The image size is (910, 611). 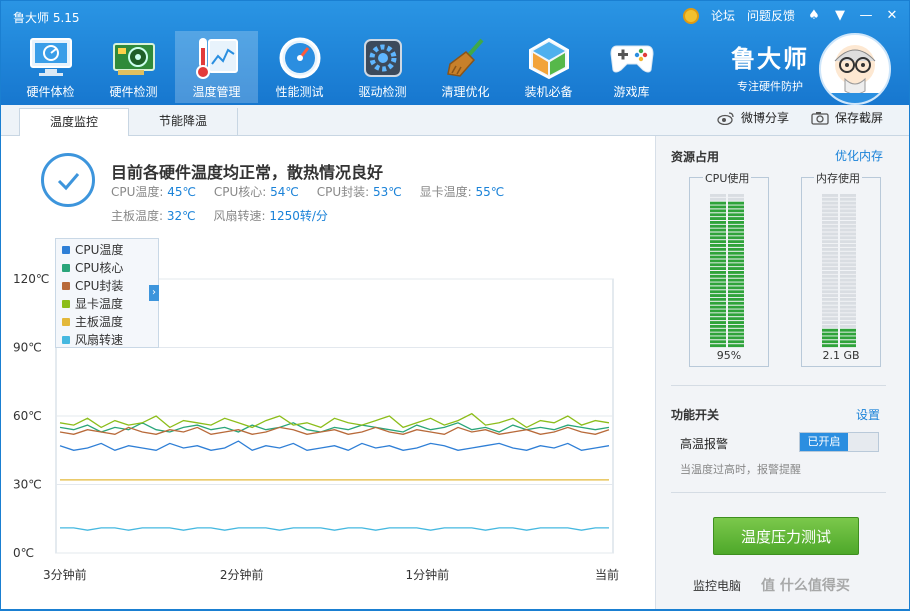 I want to click on high-temp-alarm-toggle: 已开启, so click(x=839, y=442).